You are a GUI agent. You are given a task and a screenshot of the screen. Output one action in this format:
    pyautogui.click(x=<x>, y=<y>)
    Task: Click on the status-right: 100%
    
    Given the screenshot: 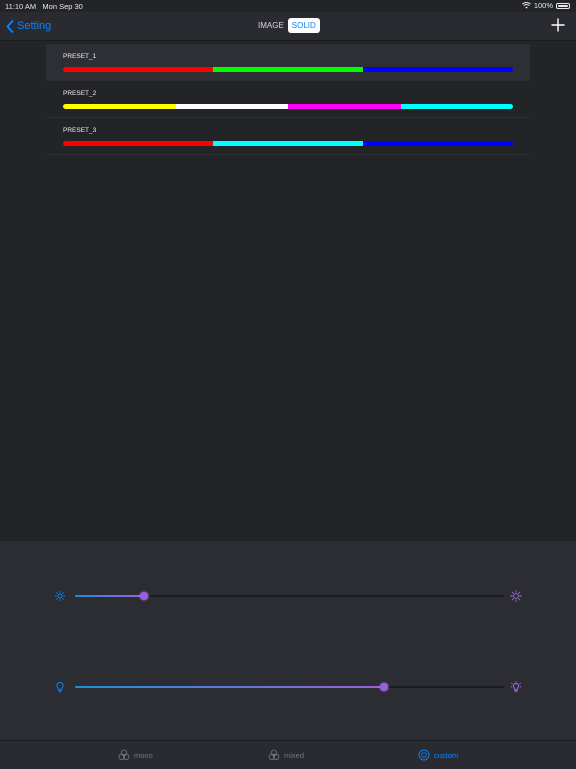 What is the action you would take?
    pyautogui.click(x=545, y=5)
    